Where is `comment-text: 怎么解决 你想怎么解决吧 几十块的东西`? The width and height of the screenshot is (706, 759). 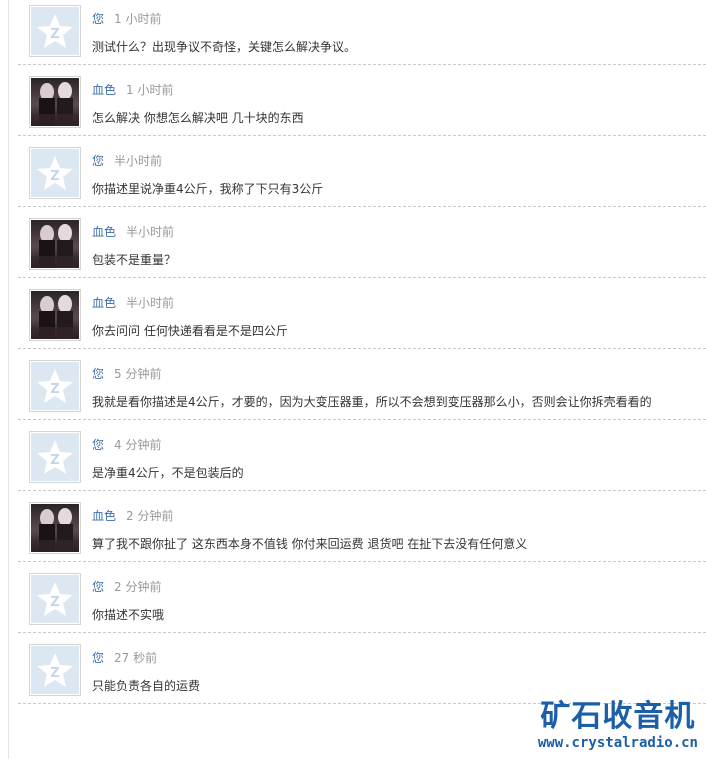 comment-text: 怎么解决 你想怎么解决吧 几十块的东西 is located at coordinates (198, 118).